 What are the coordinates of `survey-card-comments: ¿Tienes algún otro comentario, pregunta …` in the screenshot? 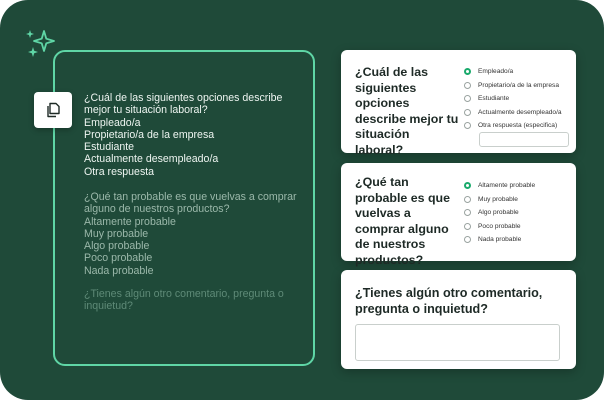 It's located at (458, 319).